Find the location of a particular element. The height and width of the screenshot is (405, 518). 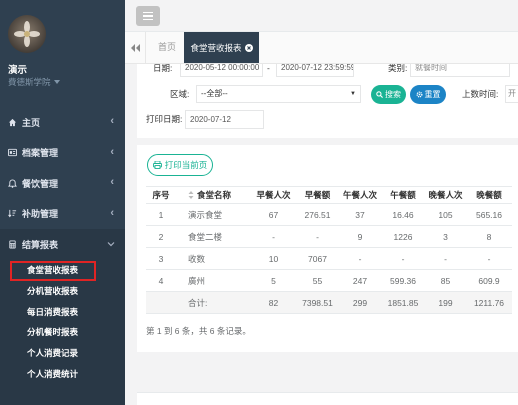

date-start-input: 2020-05-12 00:00:00 is located at coordinates (221, 70).